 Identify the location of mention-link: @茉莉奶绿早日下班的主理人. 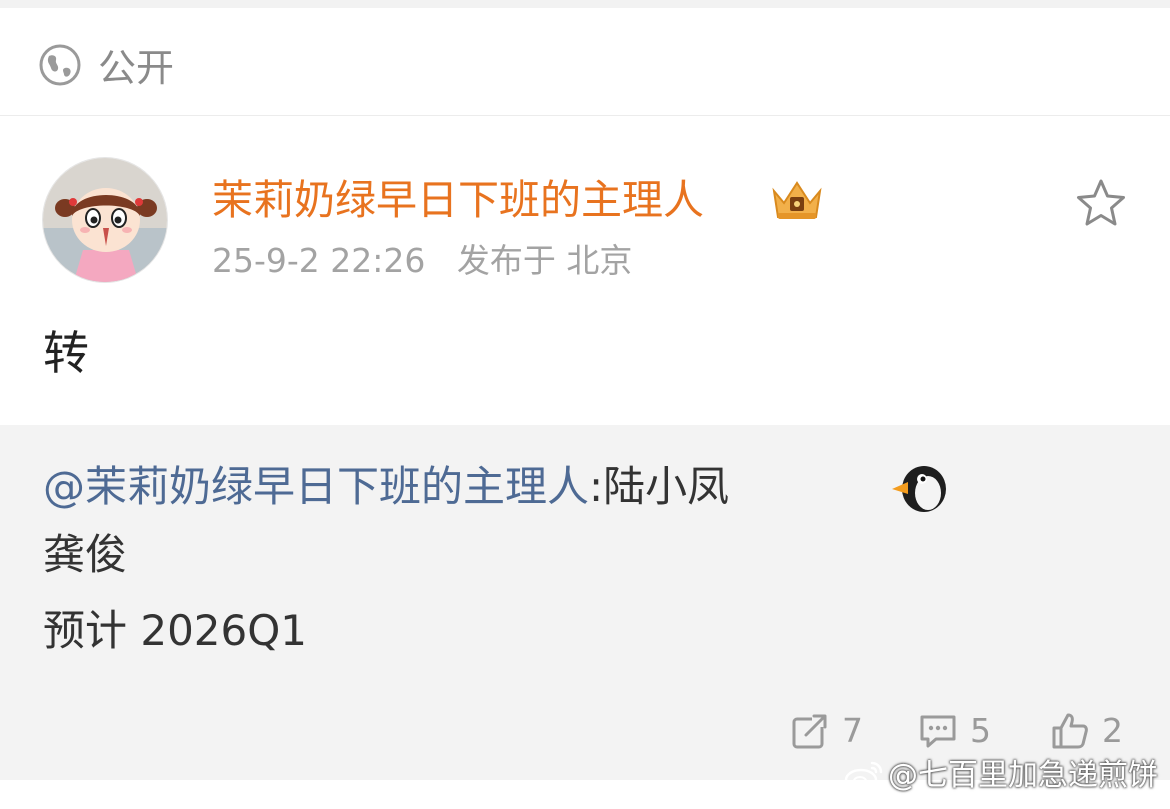
(316, 486).